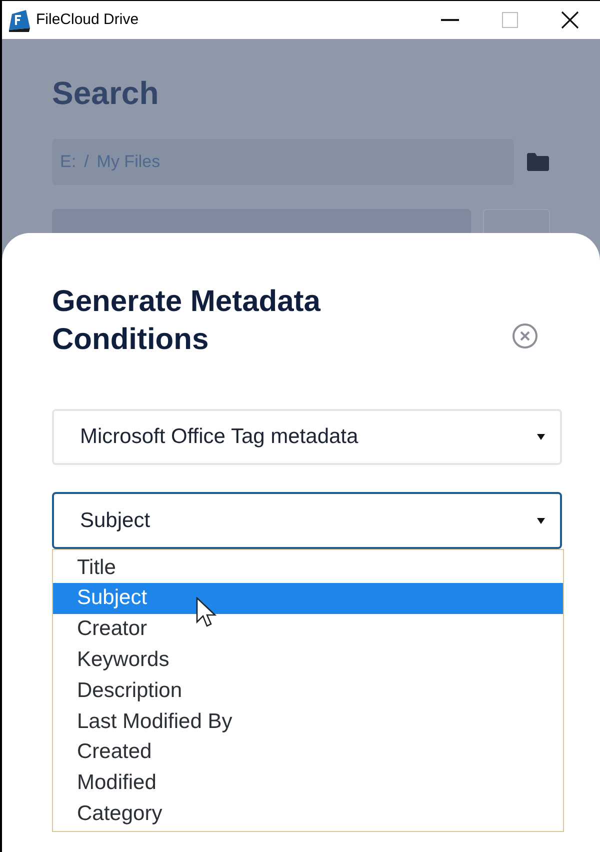 This screenshot has height=852, width=600. Describe the element at coordinates (87, 20) in the screenshot. I see `window-title: FileCloud Drive` at that location.